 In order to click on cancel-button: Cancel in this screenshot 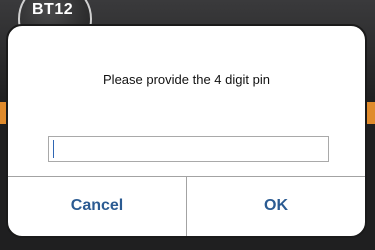, I will do `click(97, 206)`.